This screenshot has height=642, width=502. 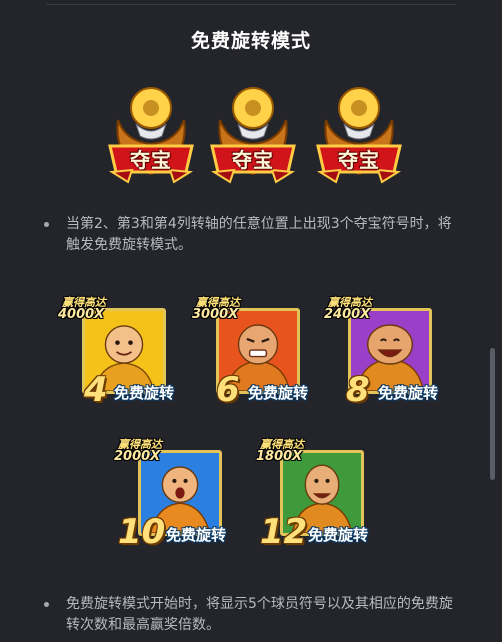 I want to click on player-card: 赢得高达 3000X 6 免费旋转, so click(x=260, y=354).